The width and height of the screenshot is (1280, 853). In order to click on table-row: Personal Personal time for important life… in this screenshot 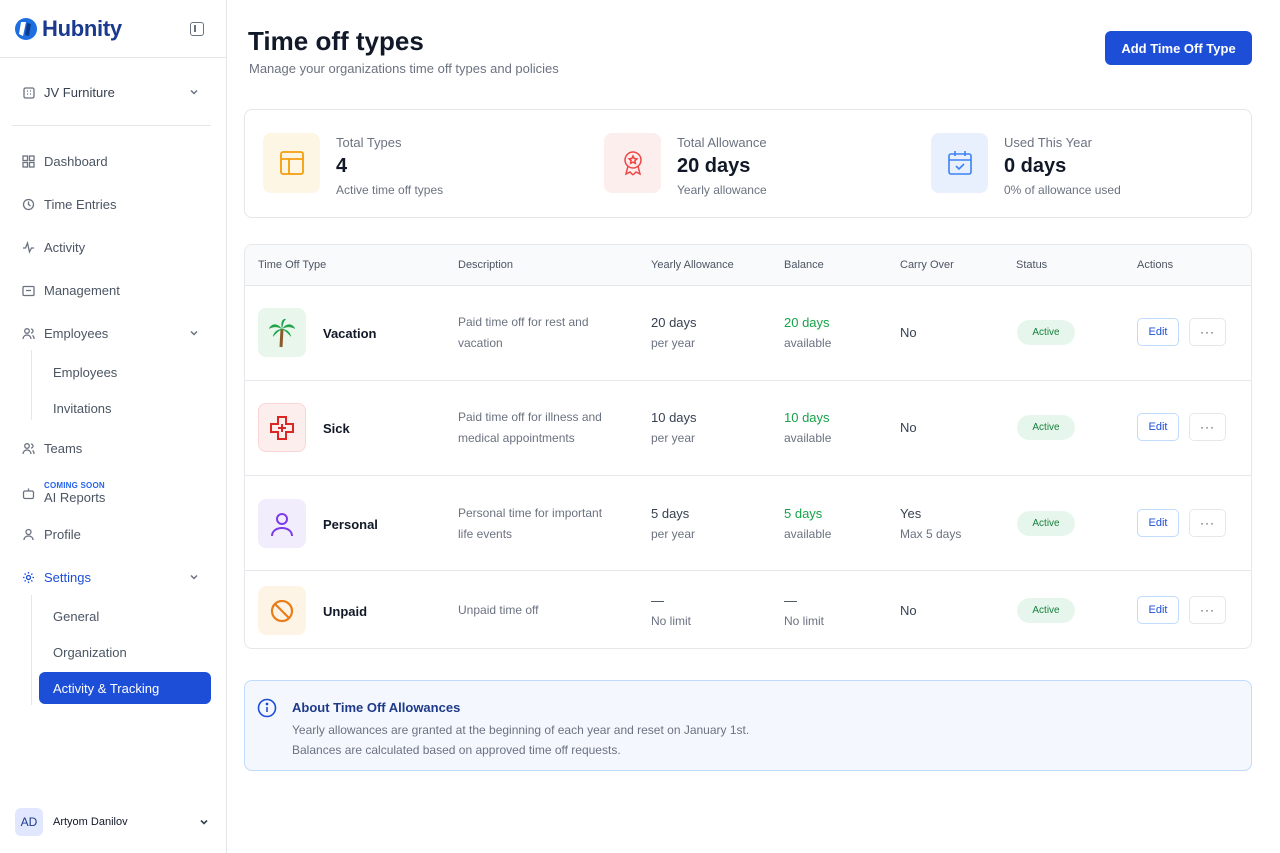, I will do `click(748, 523)`.